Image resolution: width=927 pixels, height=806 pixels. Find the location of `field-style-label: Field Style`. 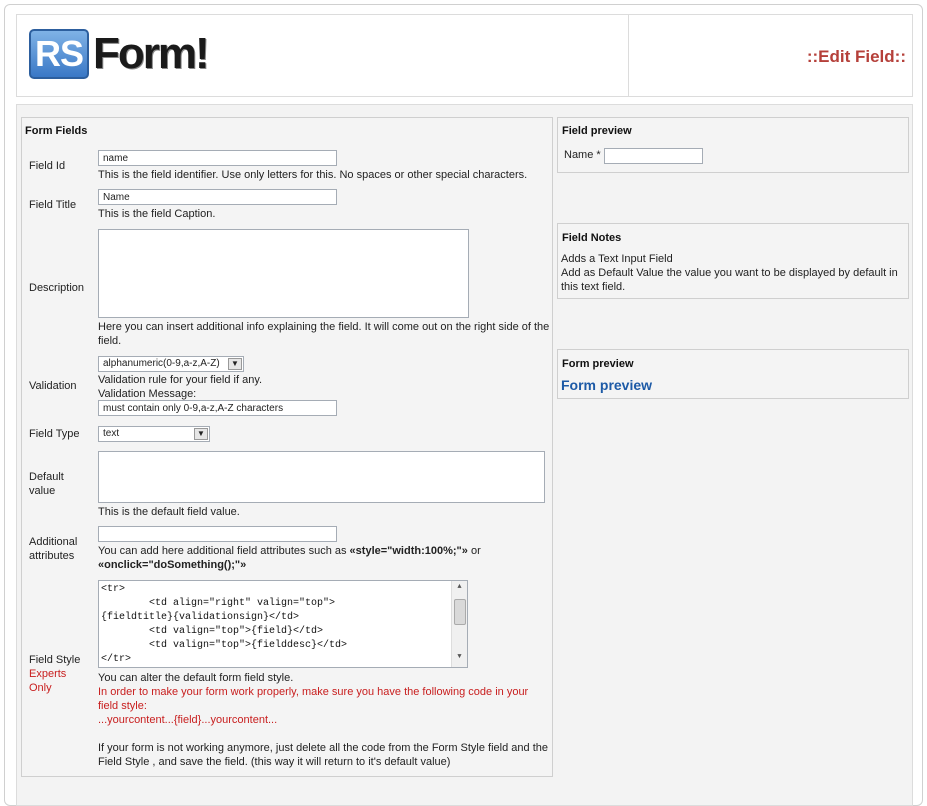

field-style-label: Field Style is located at coordinates (55, 660).